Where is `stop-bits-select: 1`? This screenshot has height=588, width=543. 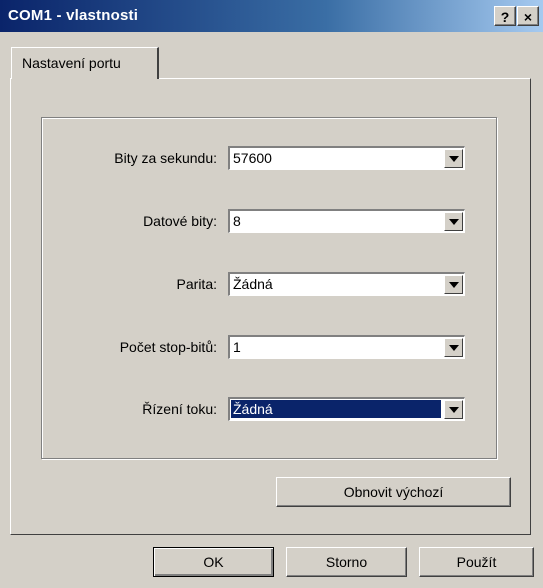
stop-bits-select: 1 is located at coordinates (346, 347).